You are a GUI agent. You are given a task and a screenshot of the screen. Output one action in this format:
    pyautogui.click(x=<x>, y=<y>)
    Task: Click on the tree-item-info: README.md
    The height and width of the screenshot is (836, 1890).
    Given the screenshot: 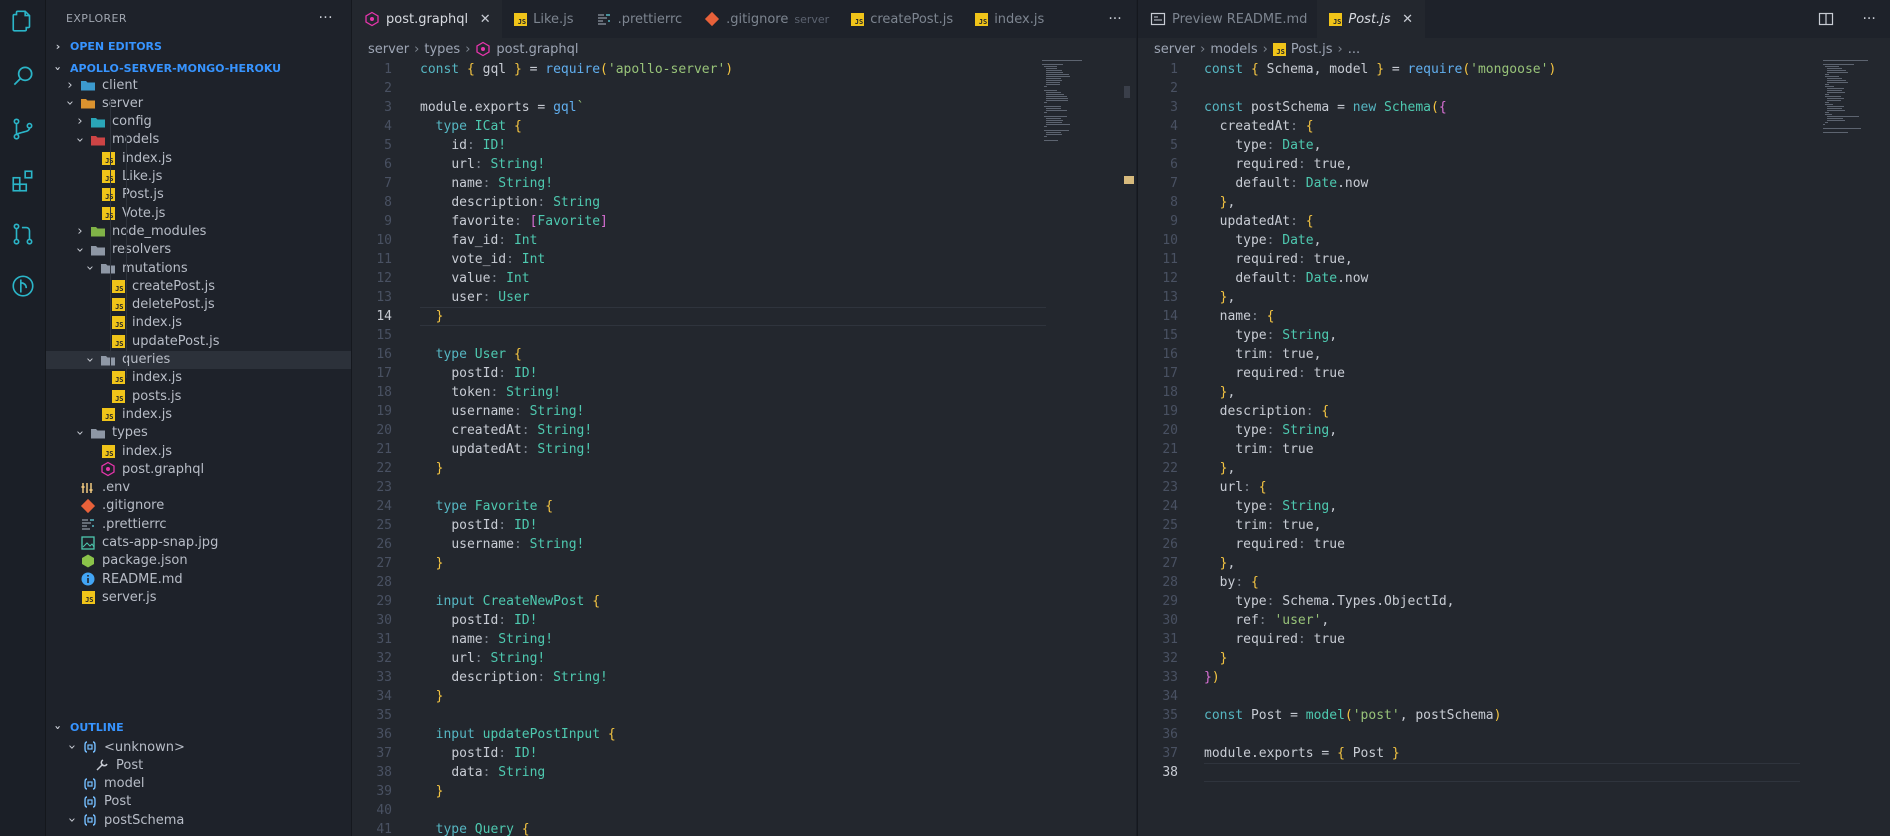 What is the action you would take?
    pyautogui.click(x=198, y=579)
    